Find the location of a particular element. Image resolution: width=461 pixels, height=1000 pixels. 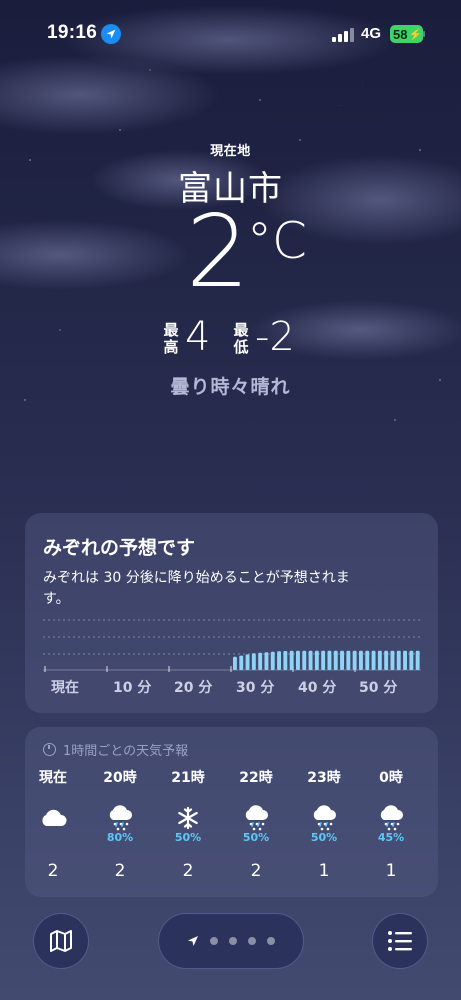

tick-label: 40 分 is located at coordinates (317, 688).